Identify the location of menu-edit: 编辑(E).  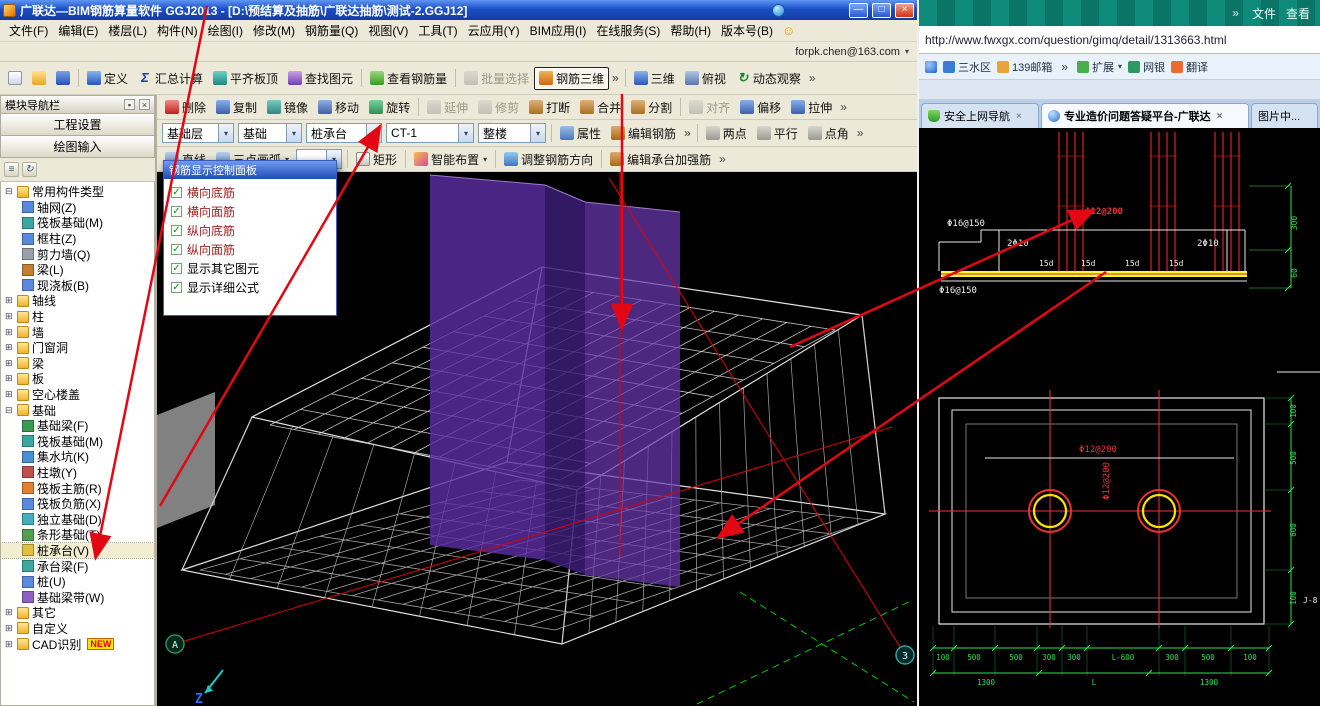
(78, 30).